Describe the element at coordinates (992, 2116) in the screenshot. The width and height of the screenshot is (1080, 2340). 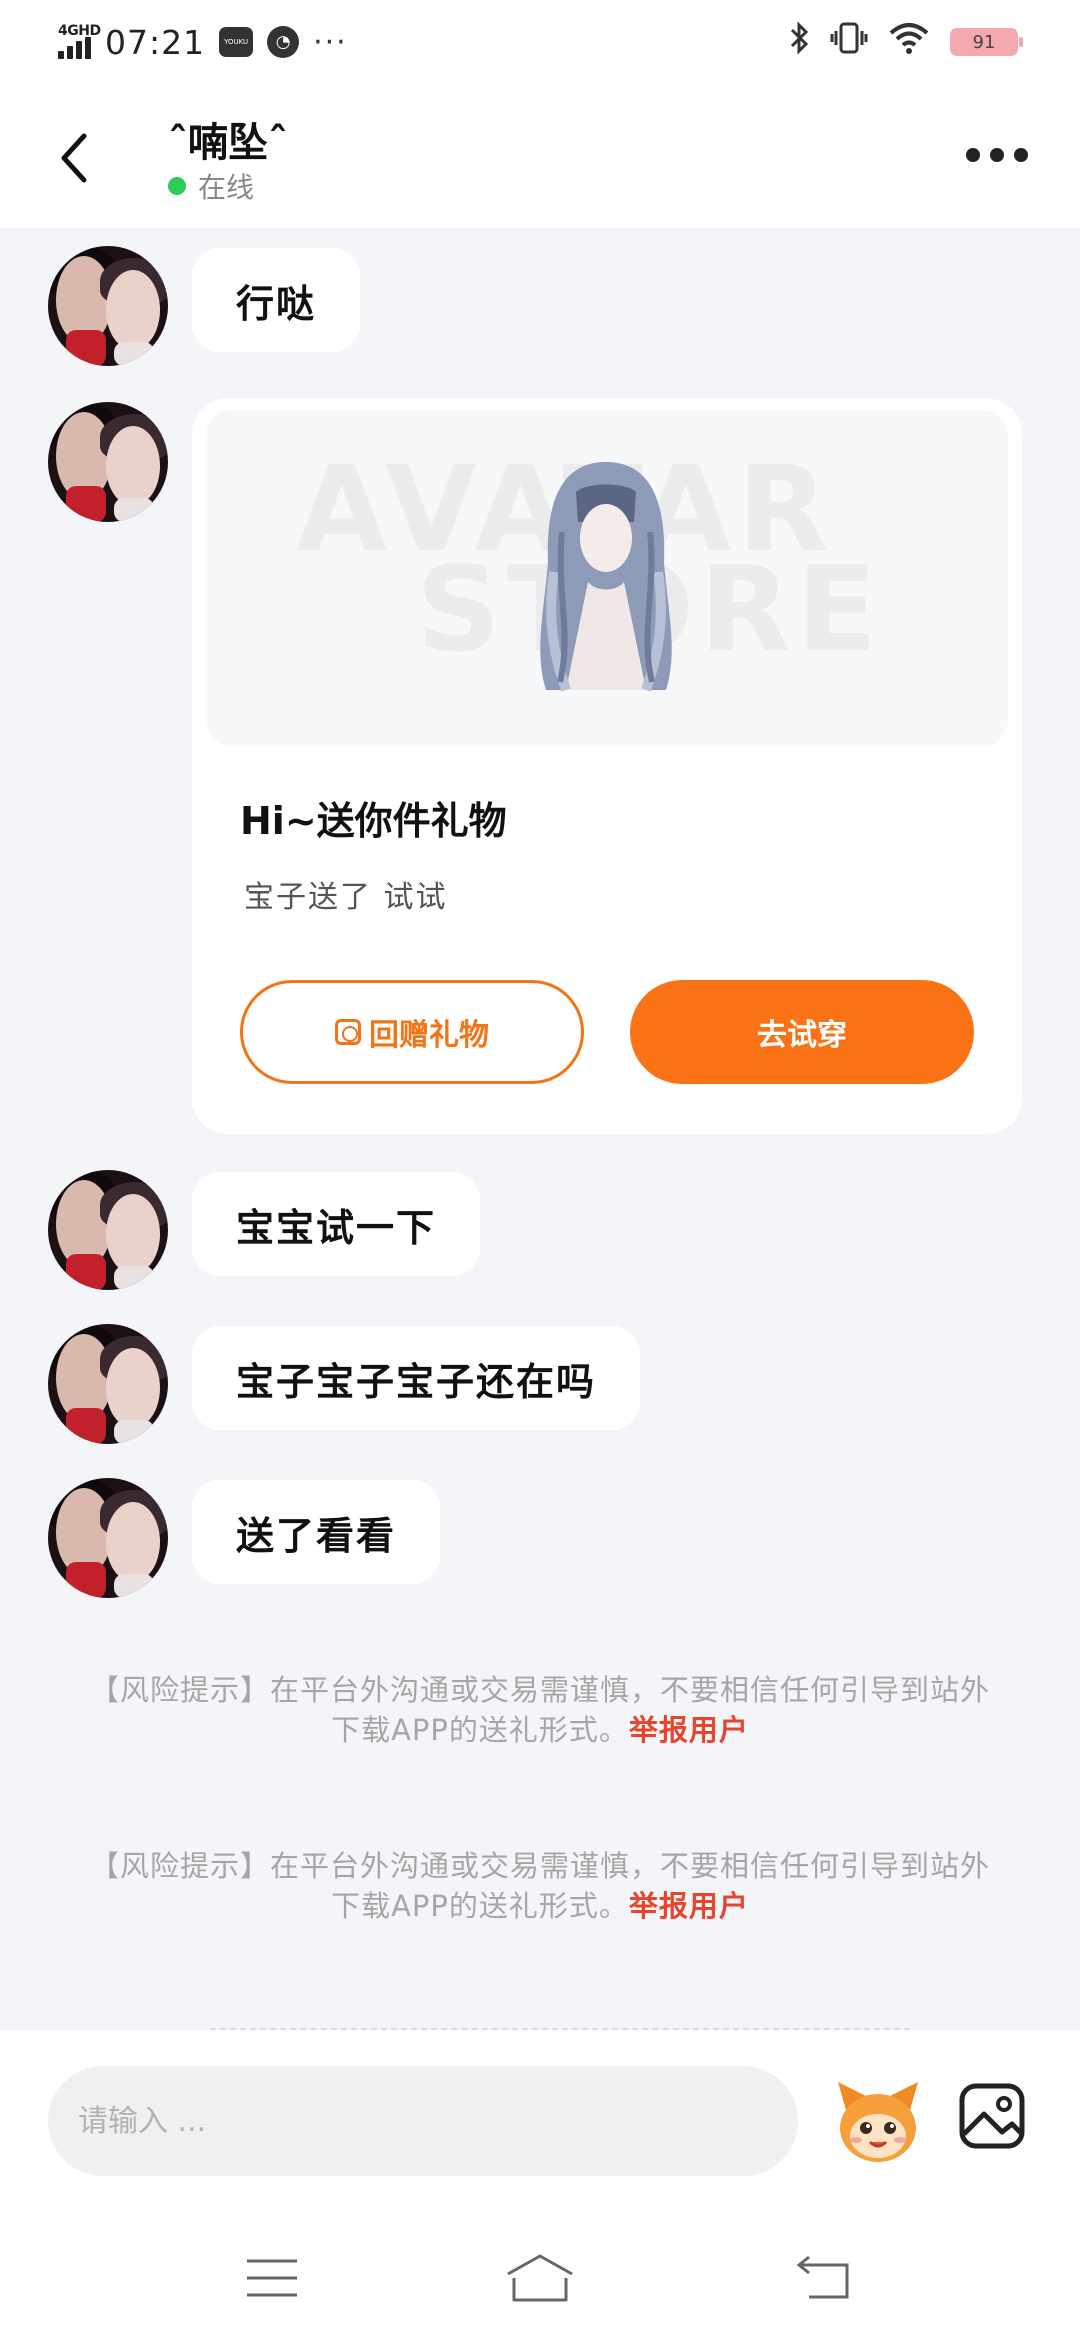
I see `image-picker-icon` at that location.